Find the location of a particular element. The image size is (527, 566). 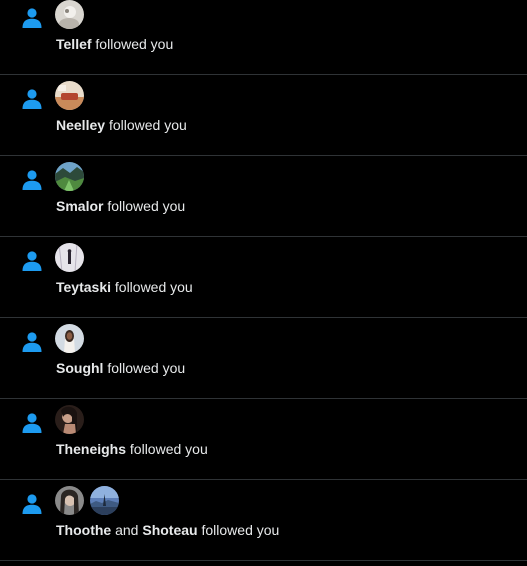

user-name-link: Theneighs is located at coordinates (91, 449).